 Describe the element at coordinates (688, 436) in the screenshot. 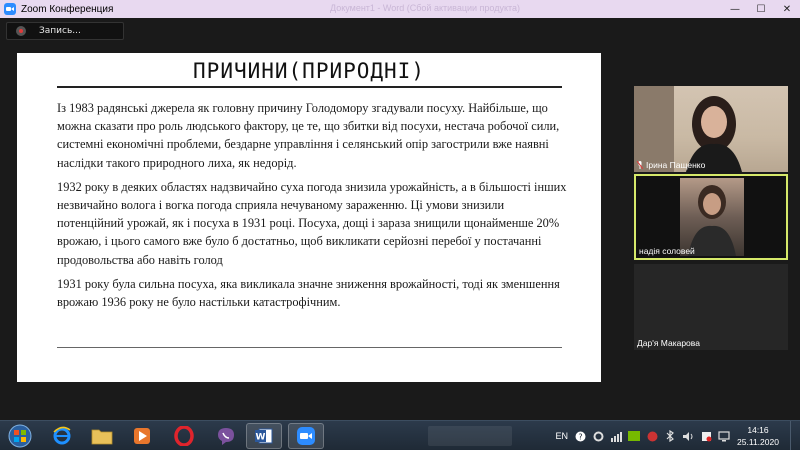

I see `volume-icon` at that location.